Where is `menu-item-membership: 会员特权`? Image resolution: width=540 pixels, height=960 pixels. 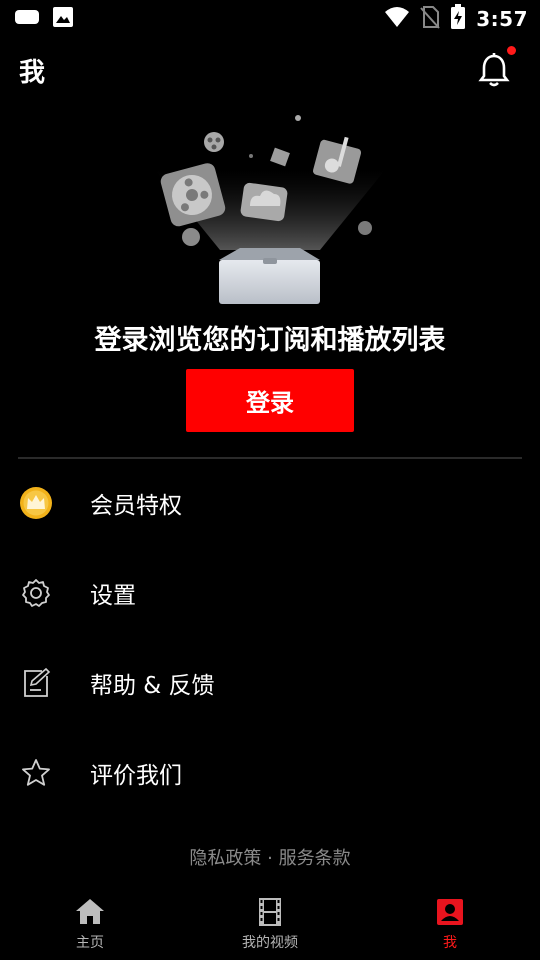
menu-item-membership: 会员特权 is located at coordinates (270, 503).